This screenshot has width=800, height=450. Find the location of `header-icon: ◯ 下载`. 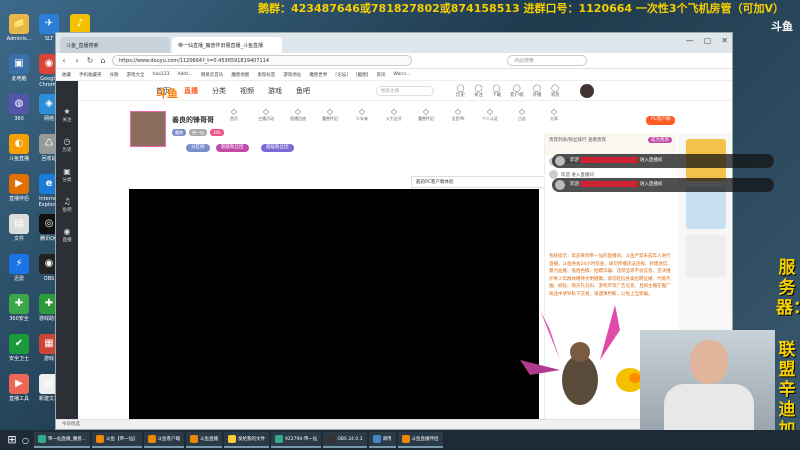

header-icon: ◯ 下载 is located at coordinates (496, 91).